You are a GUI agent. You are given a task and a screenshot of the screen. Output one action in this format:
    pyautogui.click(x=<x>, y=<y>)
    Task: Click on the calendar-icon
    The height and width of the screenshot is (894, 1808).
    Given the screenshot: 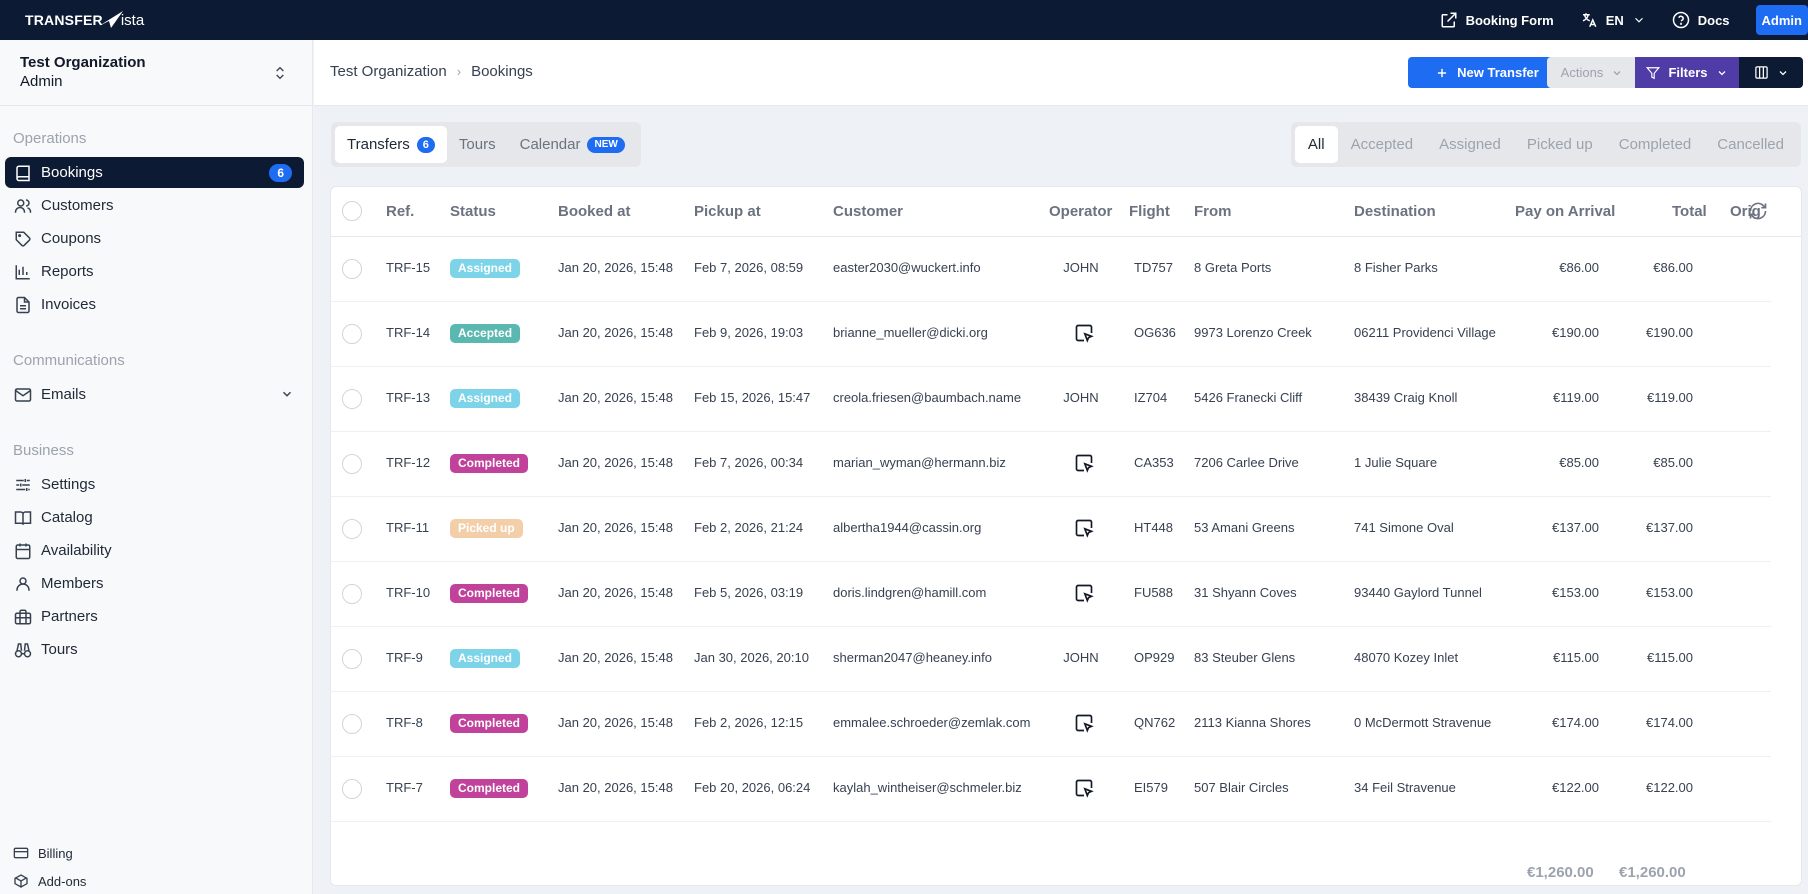 What is the action you would take?
    pyautogui.click(x=23, y=551)
    